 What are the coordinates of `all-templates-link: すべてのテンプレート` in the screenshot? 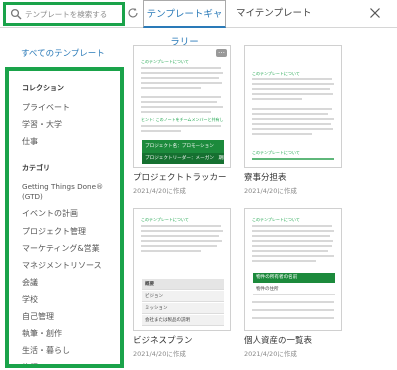 It's located at (63, 53).